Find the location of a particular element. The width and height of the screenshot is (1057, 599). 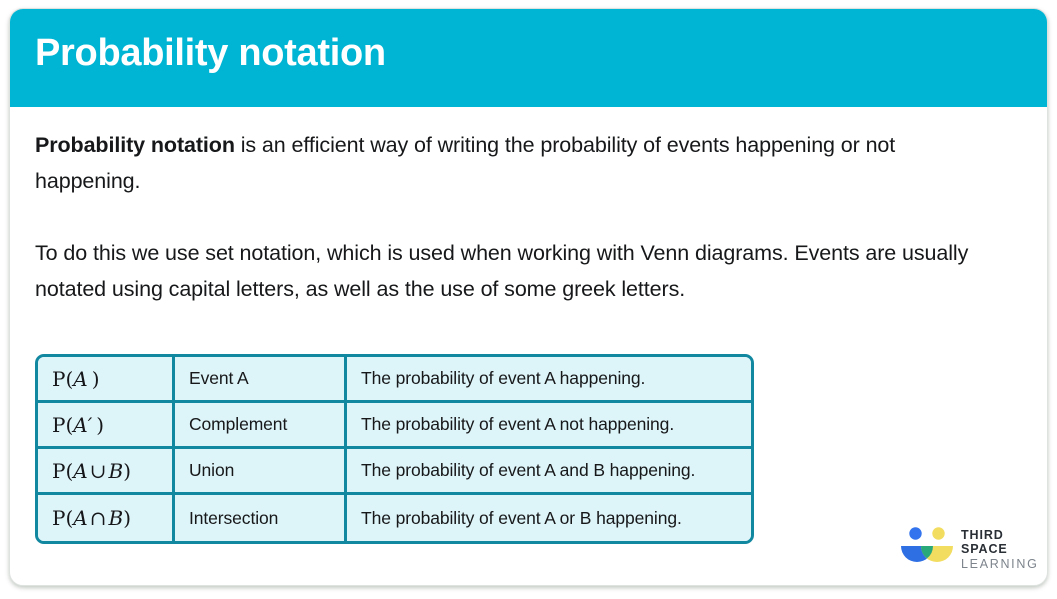

logo-wordmark: THIRD SPACE LEARNING is located at coordinates (1000, 549).